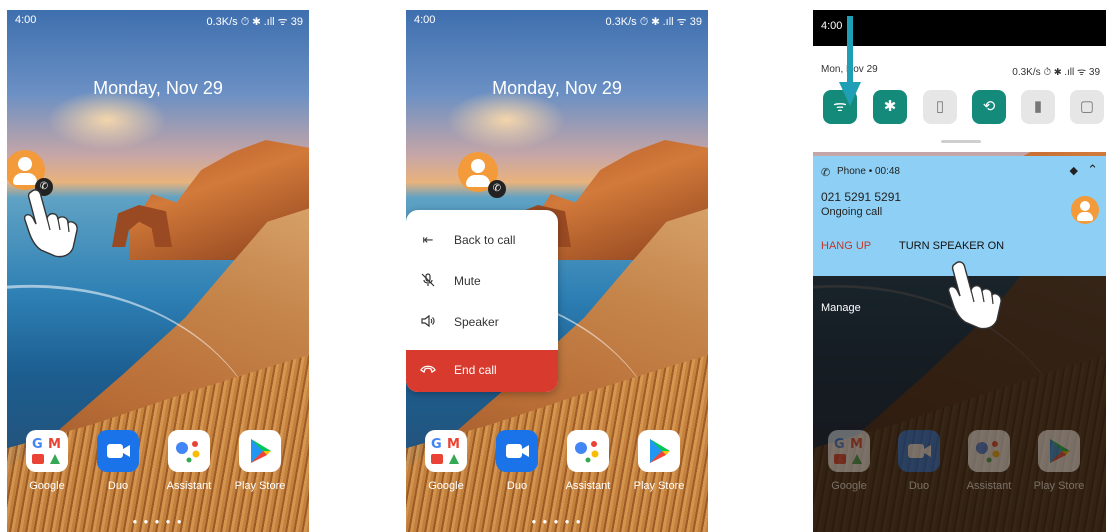 The width and height of the screenshot is (1106, 532). I want to click on battery-icon: ▮, so click(1038, 106).